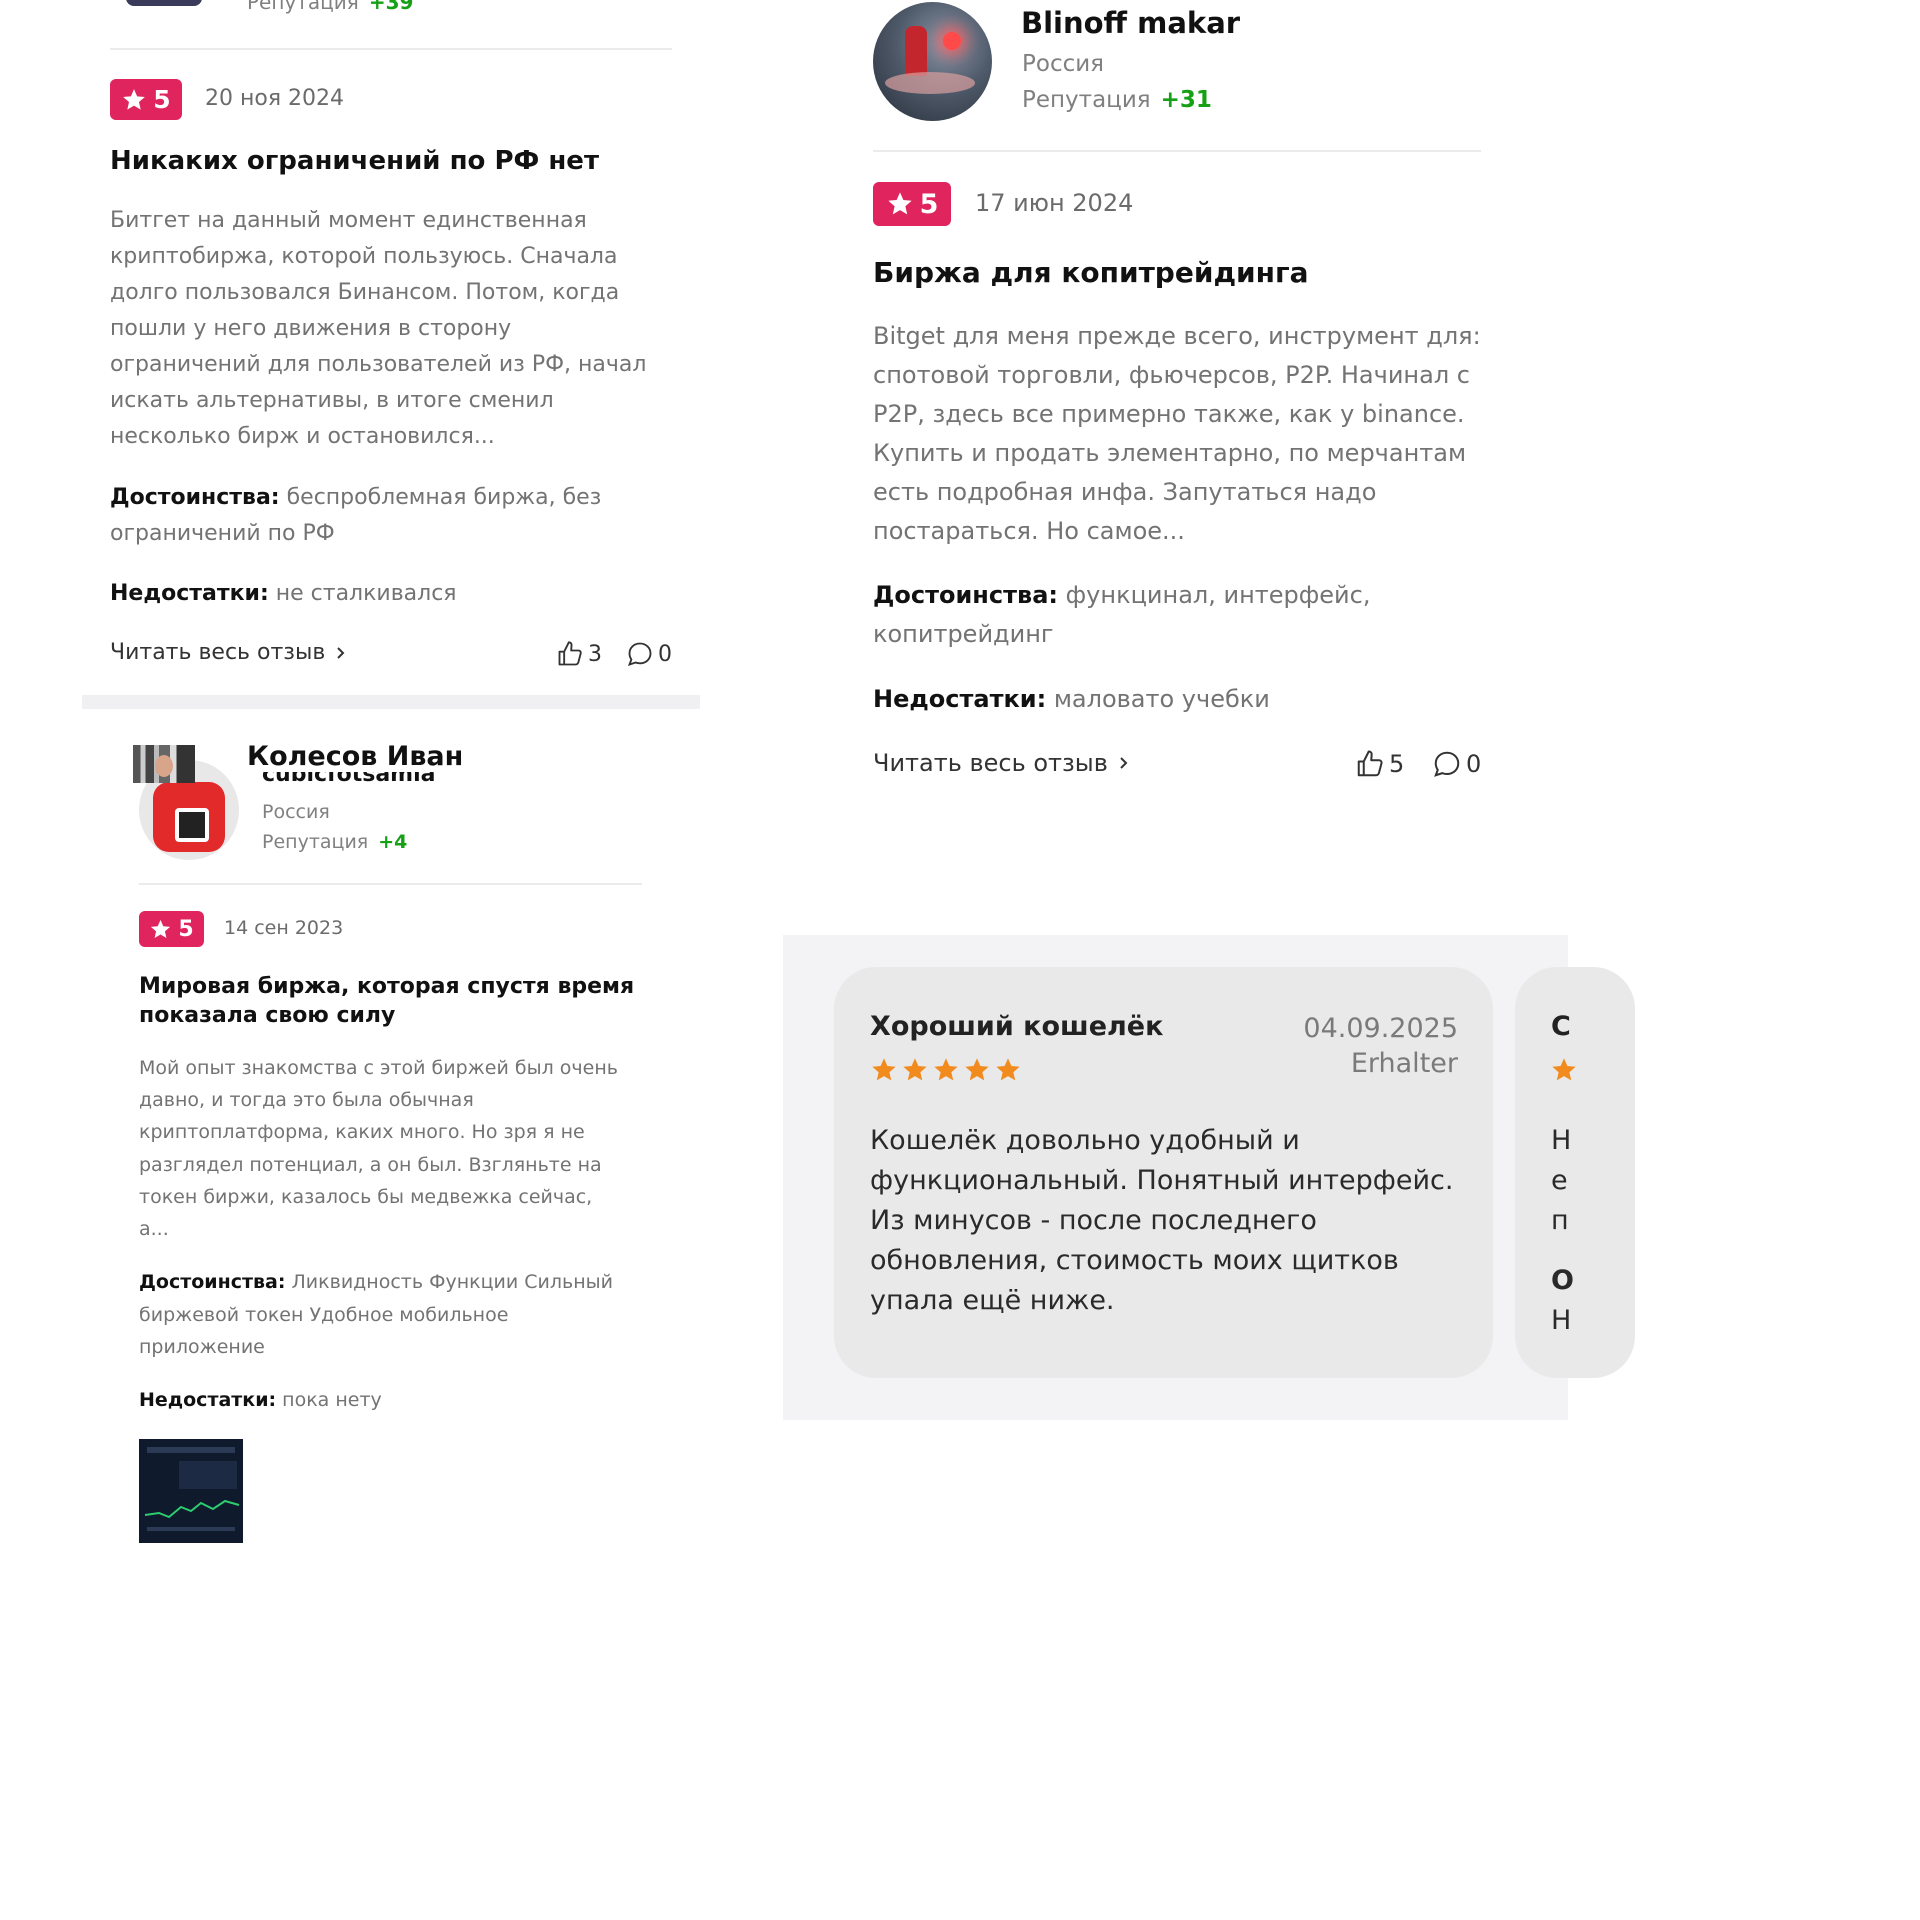 The width and height of the screenshot is (1920, 1920). I want to click on reputation-row: Репутация +39, so click(330, 7).